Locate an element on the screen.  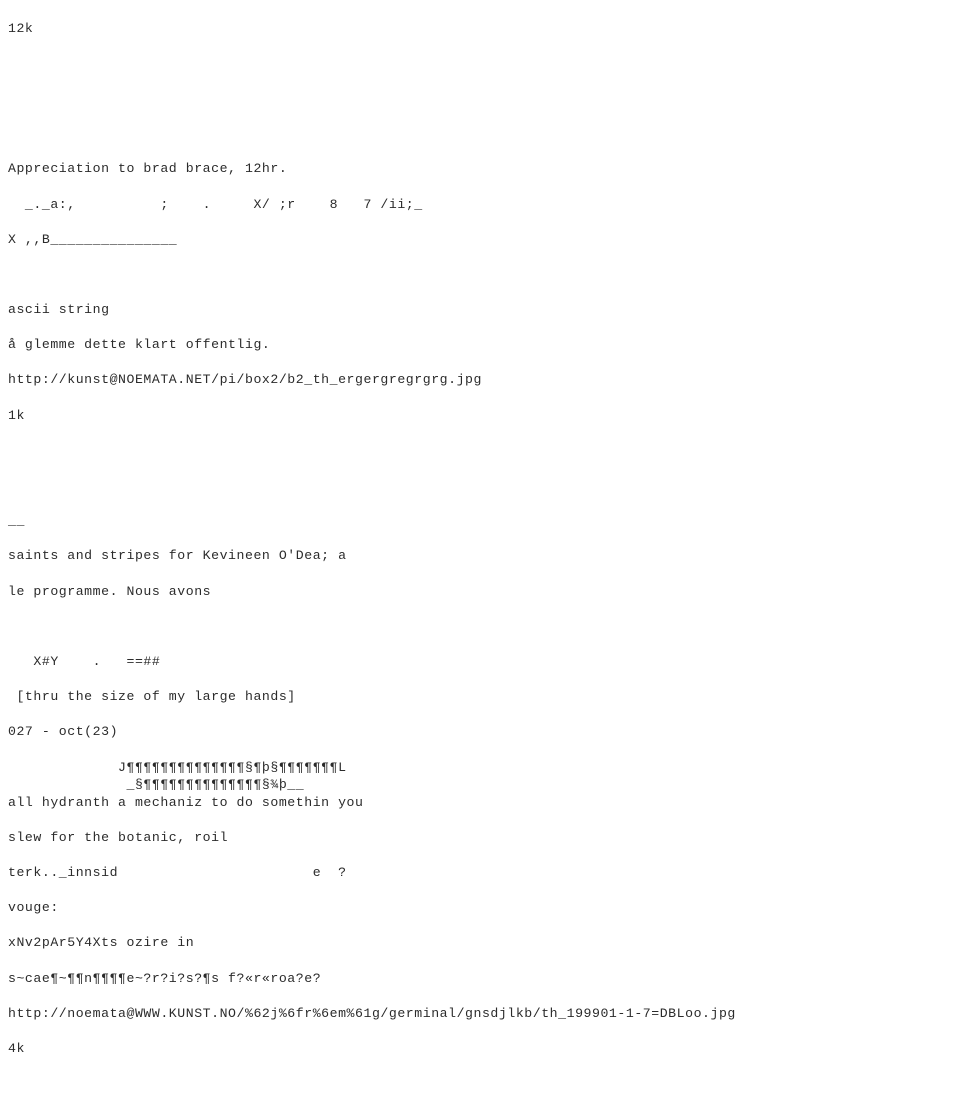
line-x-b-row: X ,,B_______________ is located at coordinates (93, 239).